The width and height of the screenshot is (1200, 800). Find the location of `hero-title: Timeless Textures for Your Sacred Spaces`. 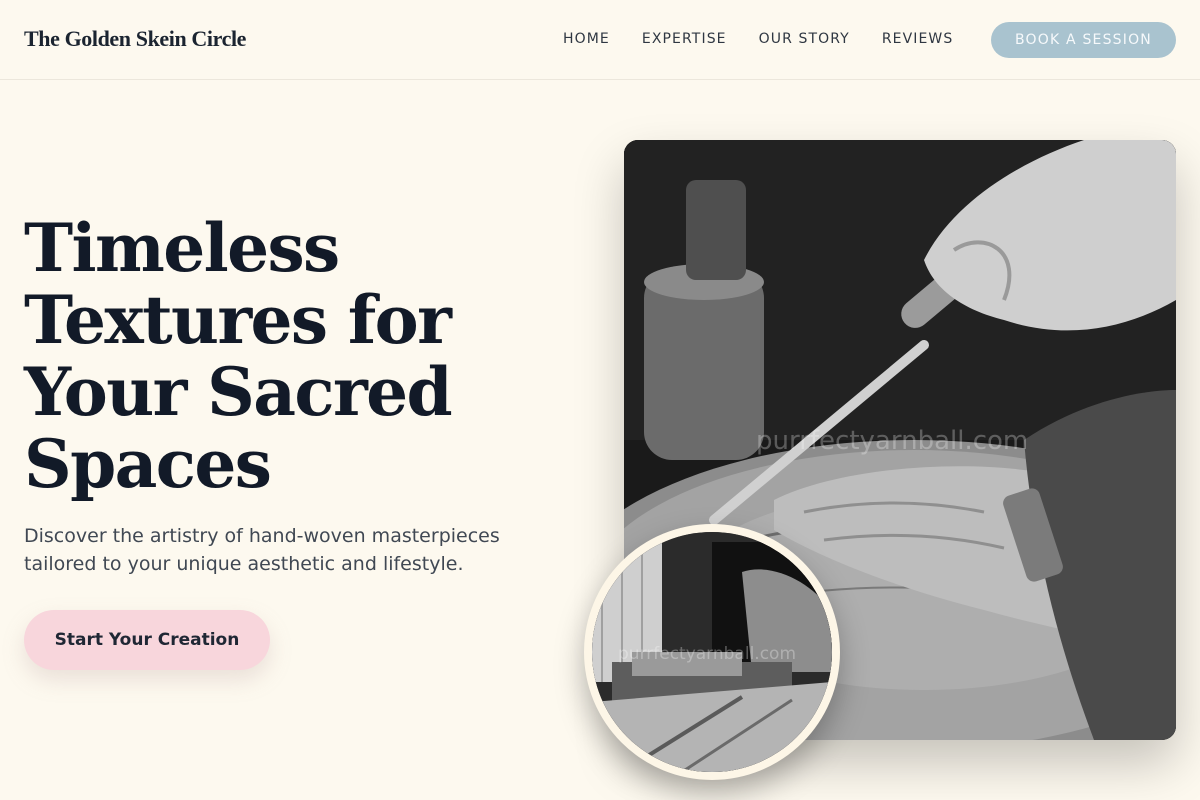

hero-title: Timeless Textures for Your Sacred Spaces is located at coordinates (238, 356).